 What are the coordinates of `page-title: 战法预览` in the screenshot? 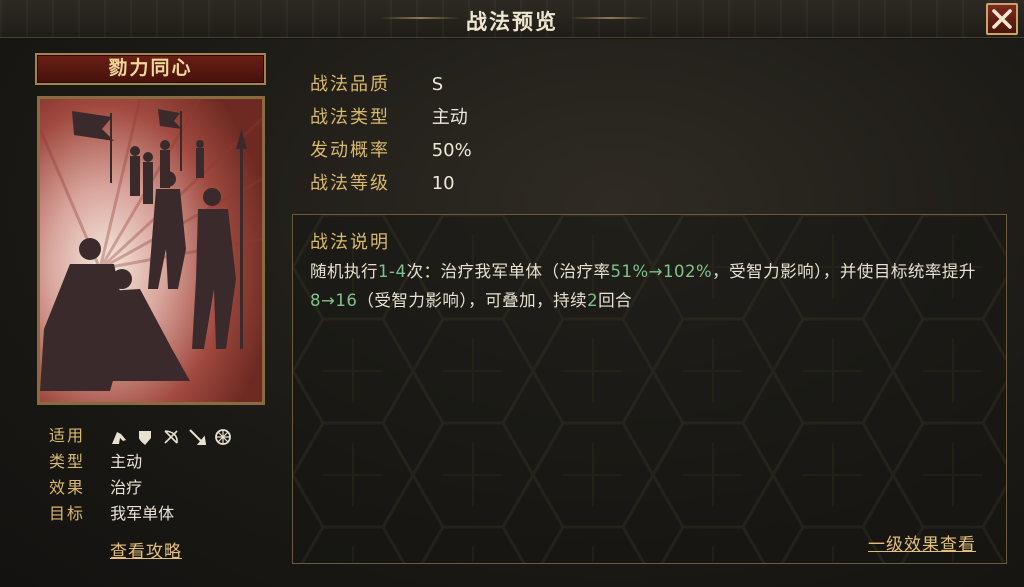 It's located at (512, 22).